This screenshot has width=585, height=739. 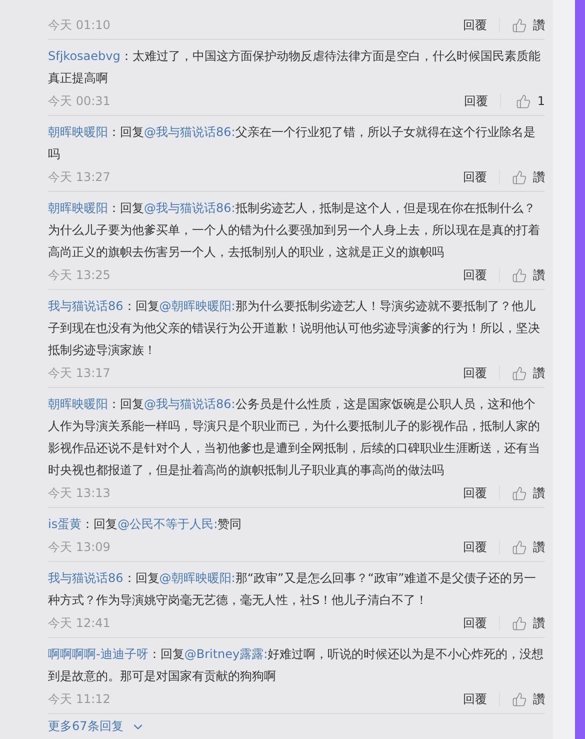 What do you see at coordinates (80, 699) in the screenshot?
I see `comment-time: 今天 11:12` at bounding box center [80, 699].